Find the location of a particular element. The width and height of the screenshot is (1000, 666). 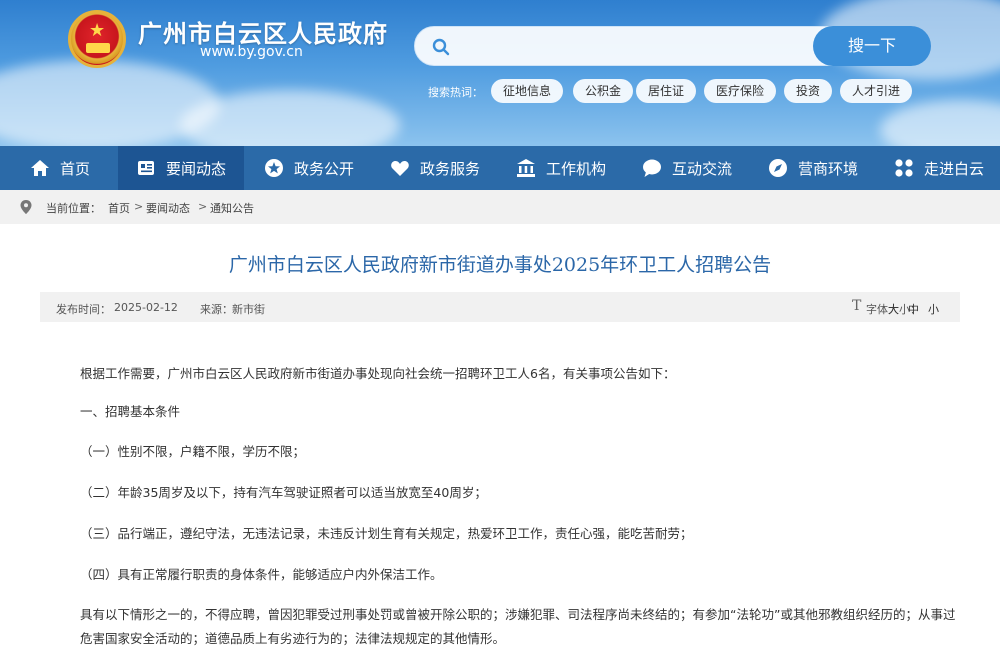

compass-icon is located at coordinates (778, 168).